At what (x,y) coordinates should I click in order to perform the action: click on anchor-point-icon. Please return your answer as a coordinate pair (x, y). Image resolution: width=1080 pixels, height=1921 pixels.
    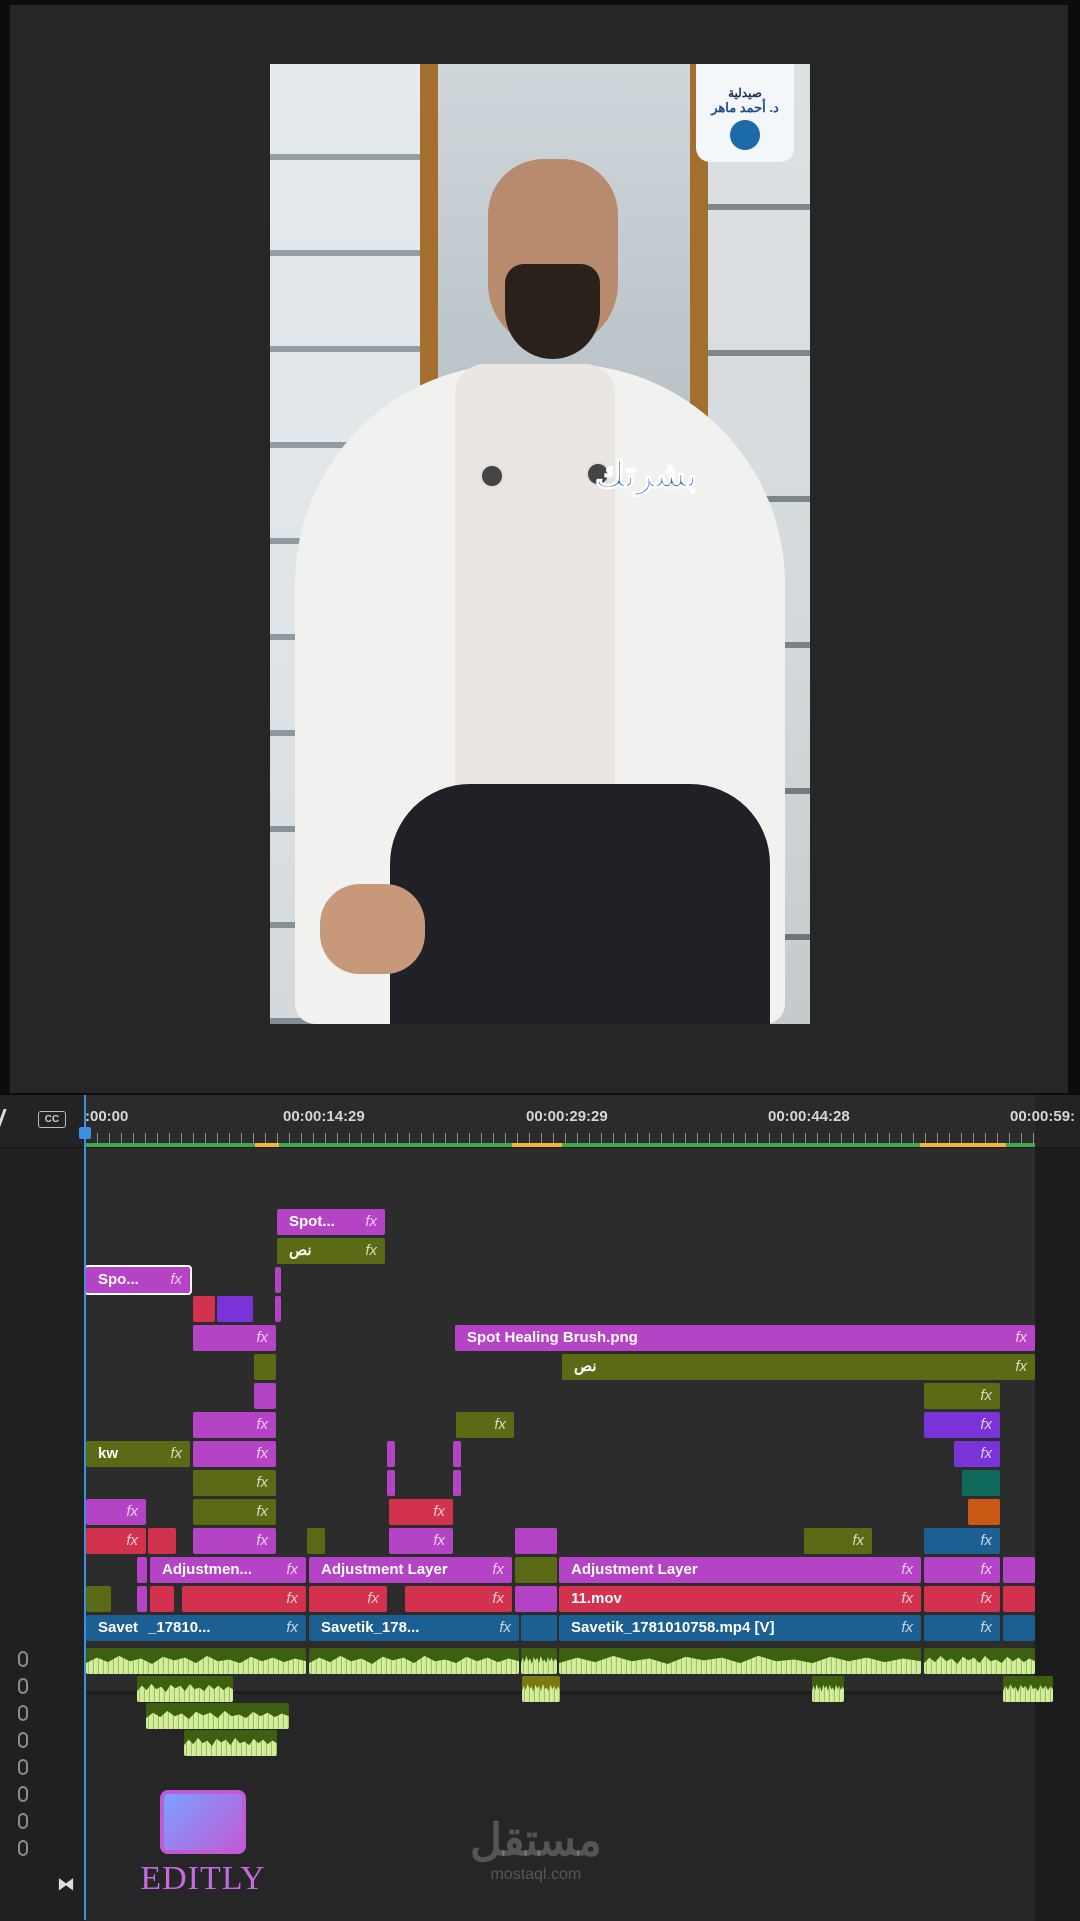
    Looking at the image, I should click on (492, 476).